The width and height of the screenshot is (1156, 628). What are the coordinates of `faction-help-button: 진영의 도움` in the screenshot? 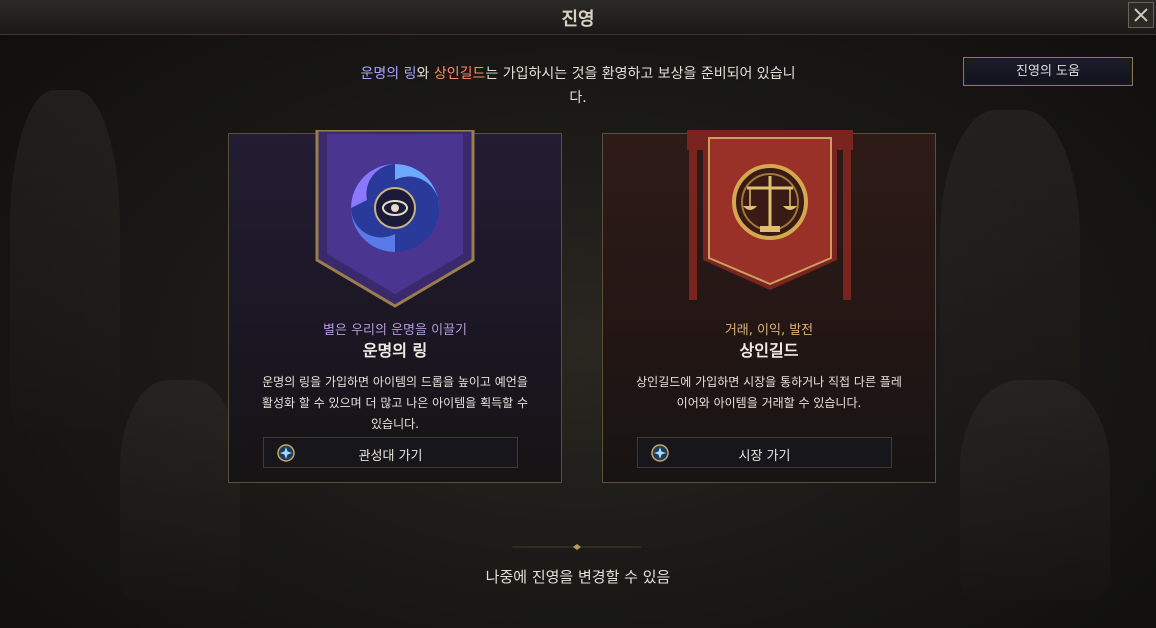 It's located at (1048, 71).